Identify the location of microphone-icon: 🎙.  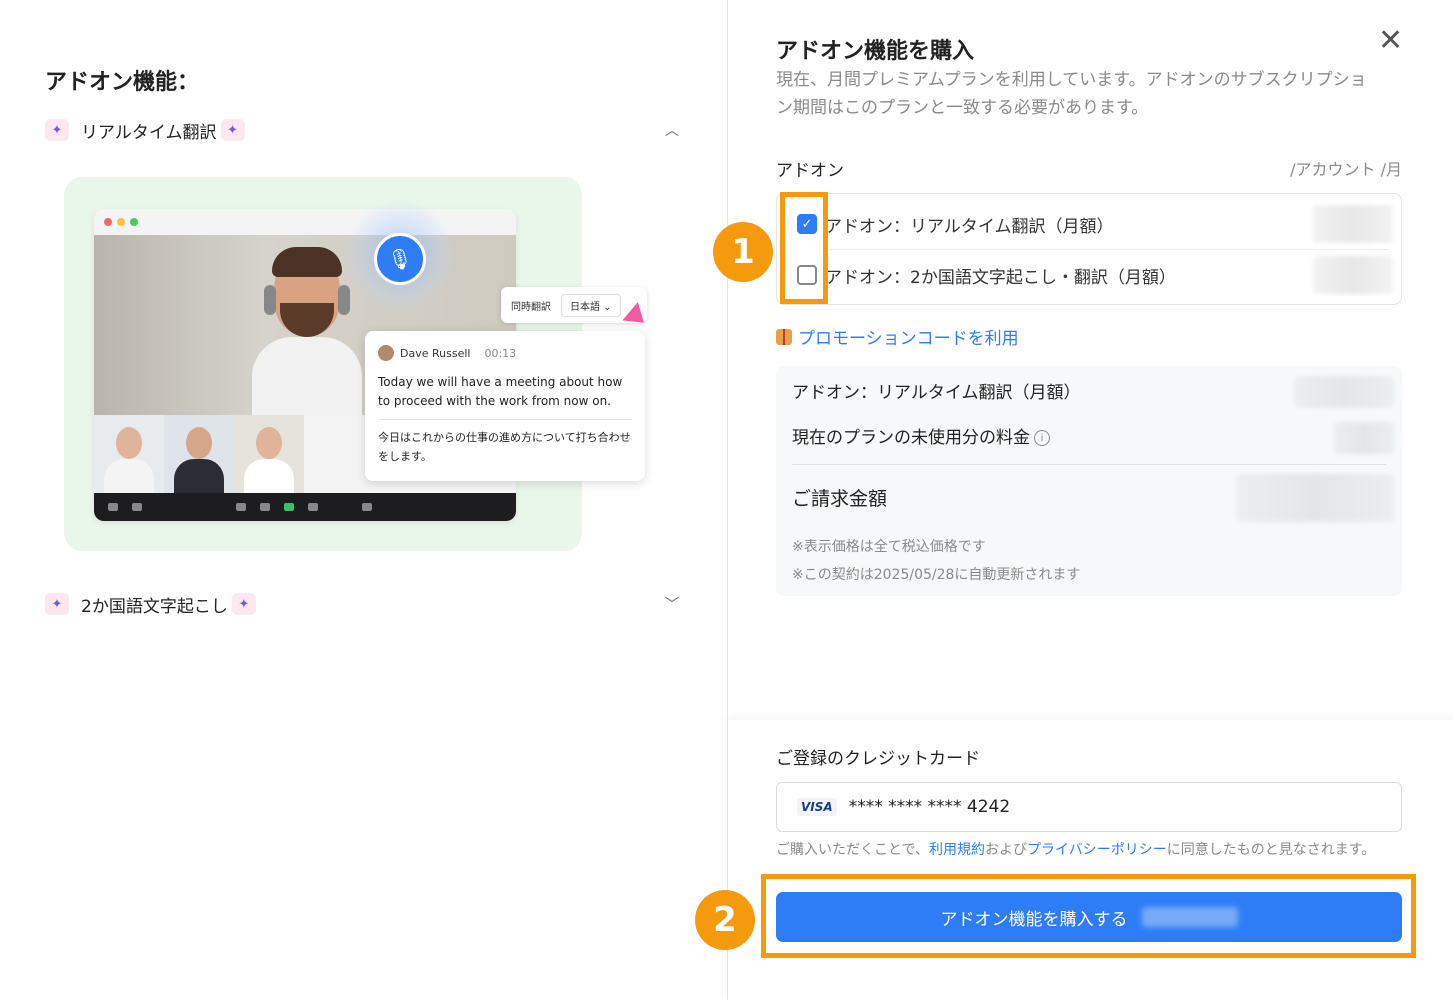
(400, 259).